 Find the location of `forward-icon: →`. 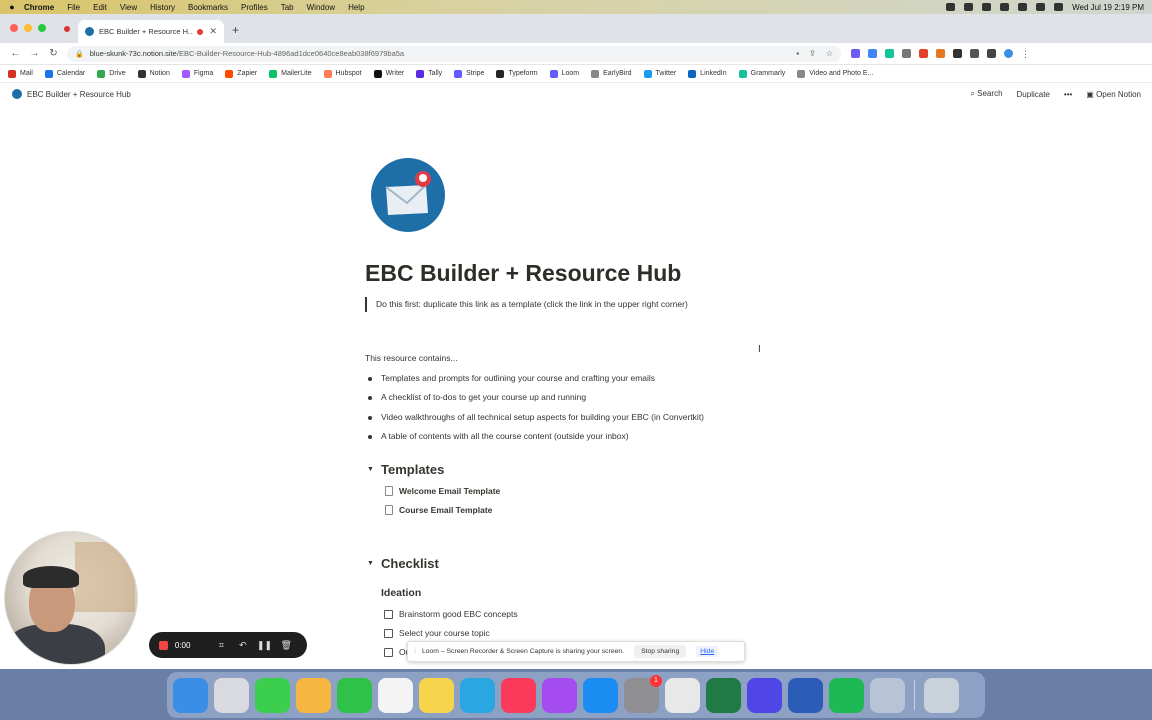

forward-icon: → is located at coordinates (34, 53).